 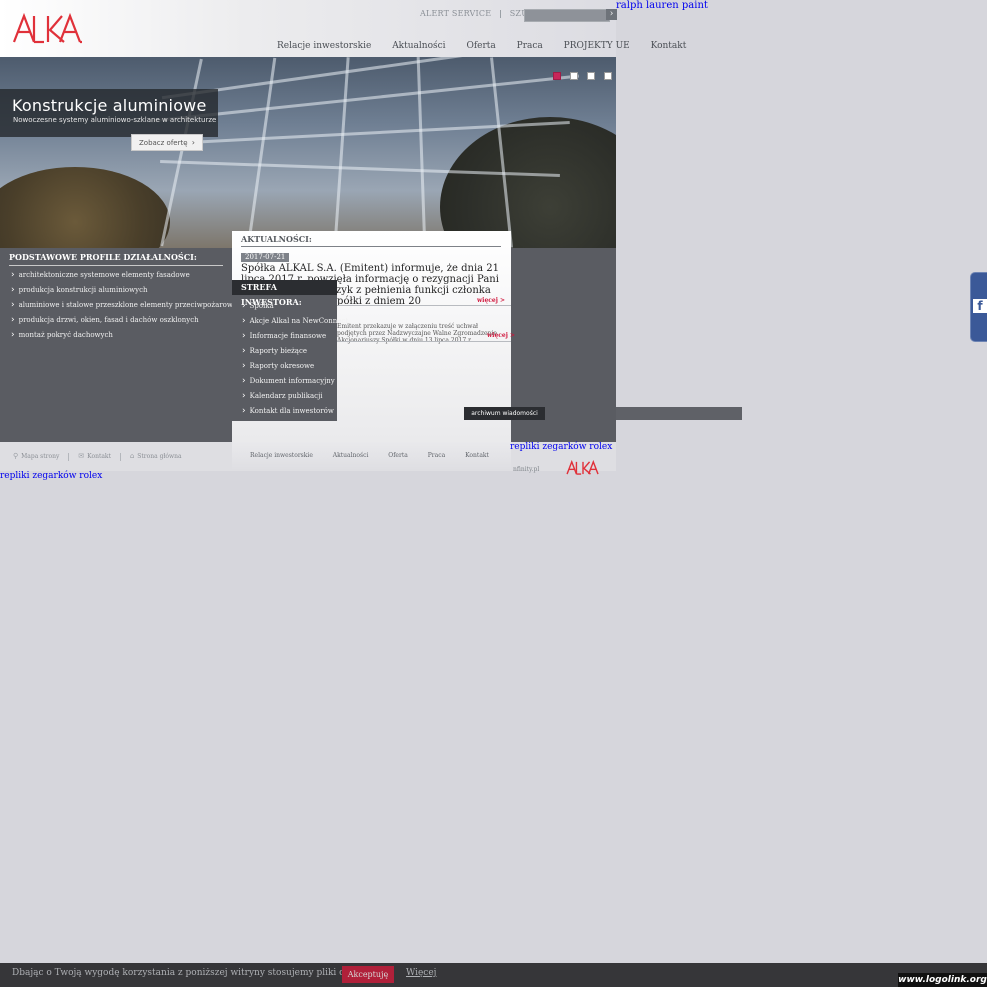 I want to click on cookie-accept-button: Akceptuję, so click(x=368, y=974).